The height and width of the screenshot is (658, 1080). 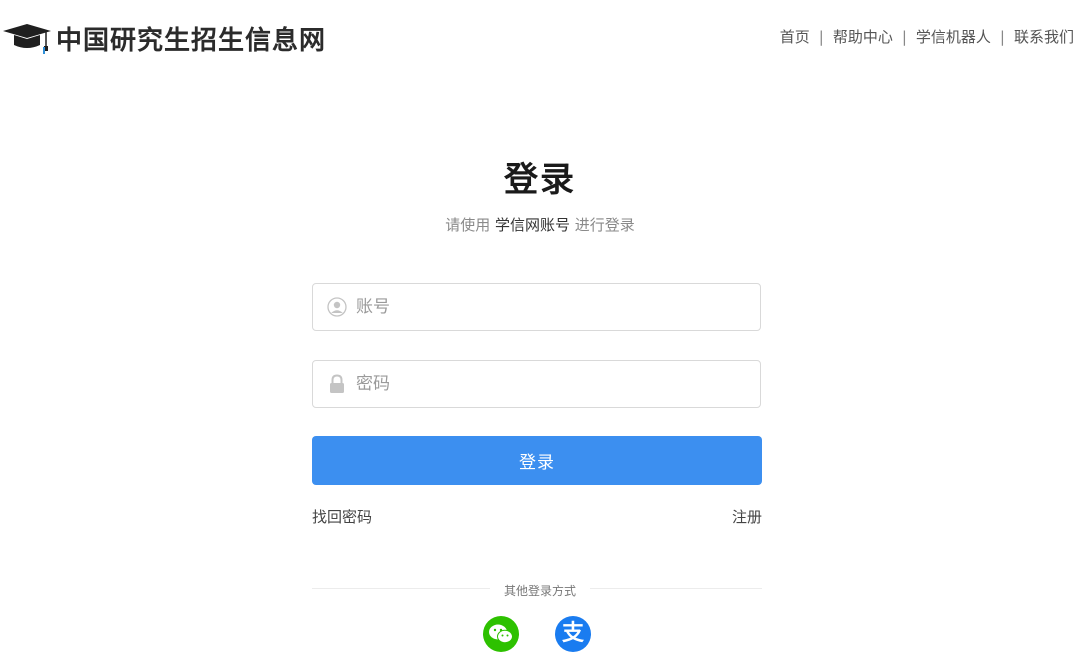 I want to click on login-subtitle: 请使用 学信网账号 进行登录, so click(x=540, y=224).